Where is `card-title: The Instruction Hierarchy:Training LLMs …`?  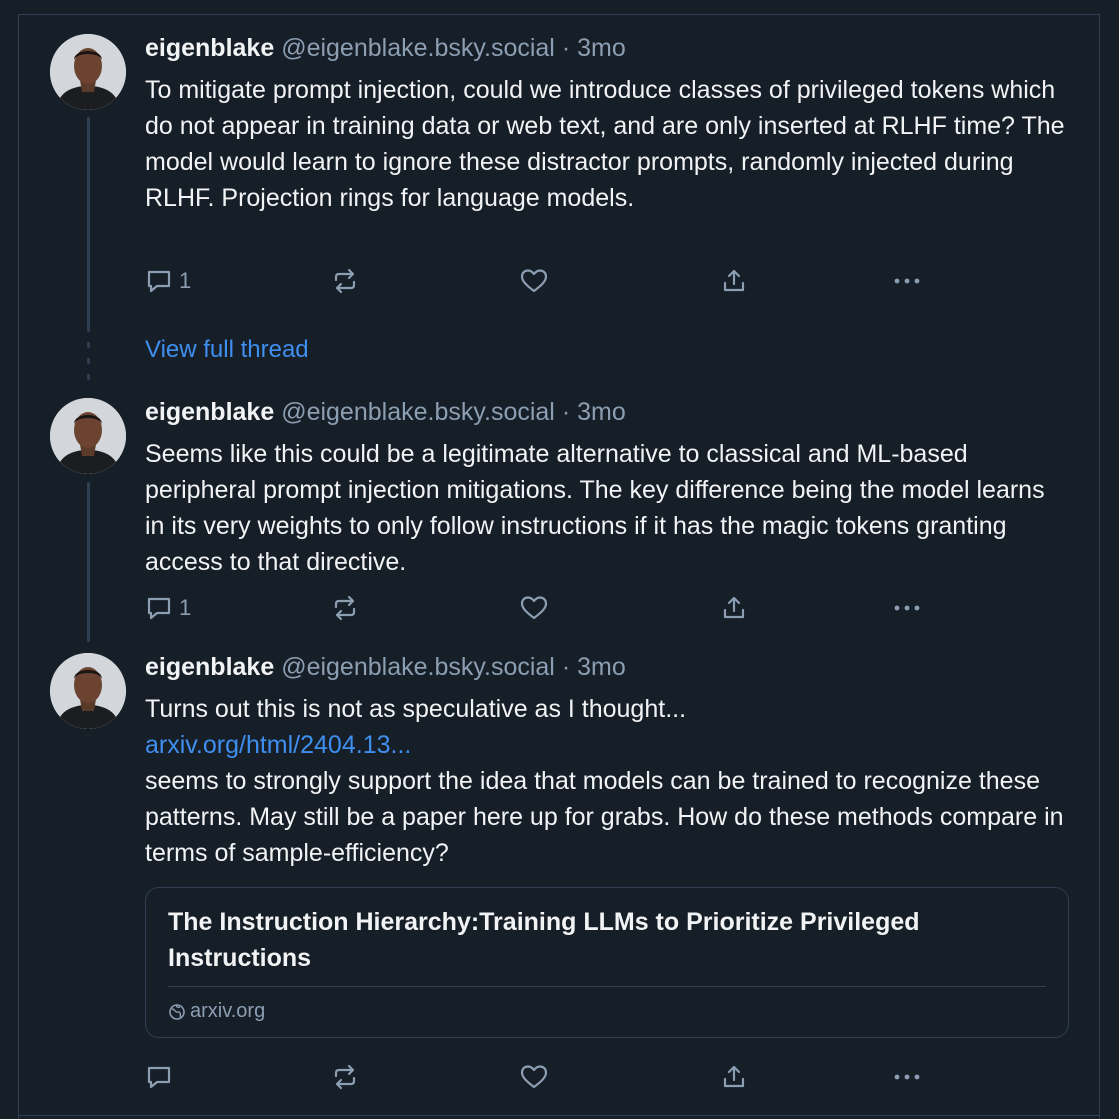
card-title: The Instruction Hierarchy:Training LLMs … is located at coordinates (544, 940).